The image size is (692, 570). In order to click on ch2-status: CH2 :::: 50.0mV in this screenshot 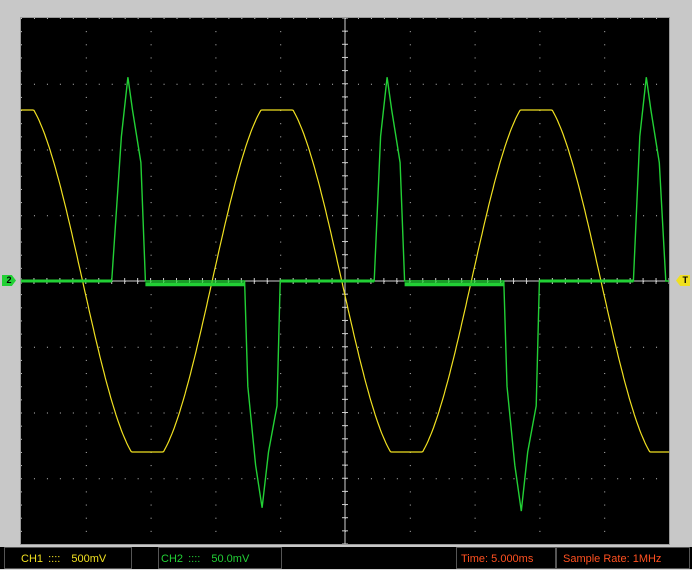, I will do `click(220, 558)`.